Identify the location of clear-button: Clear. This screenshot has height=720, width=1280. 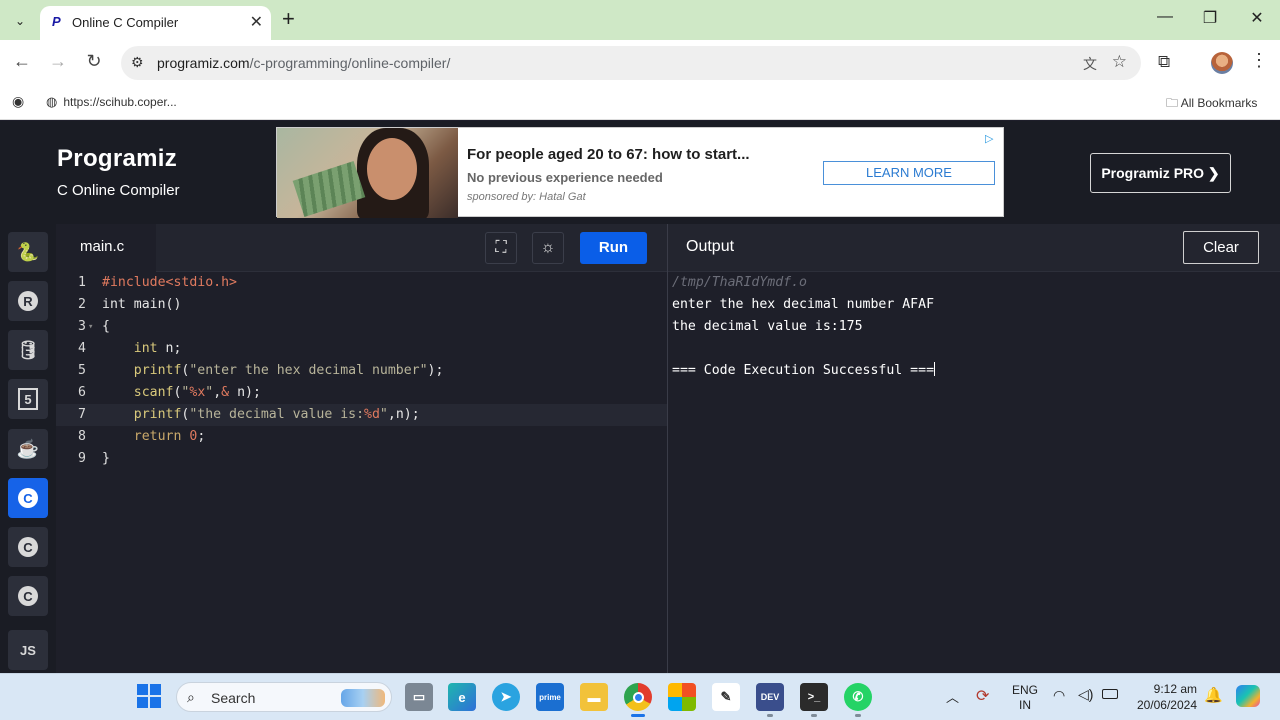
(1221, 247).